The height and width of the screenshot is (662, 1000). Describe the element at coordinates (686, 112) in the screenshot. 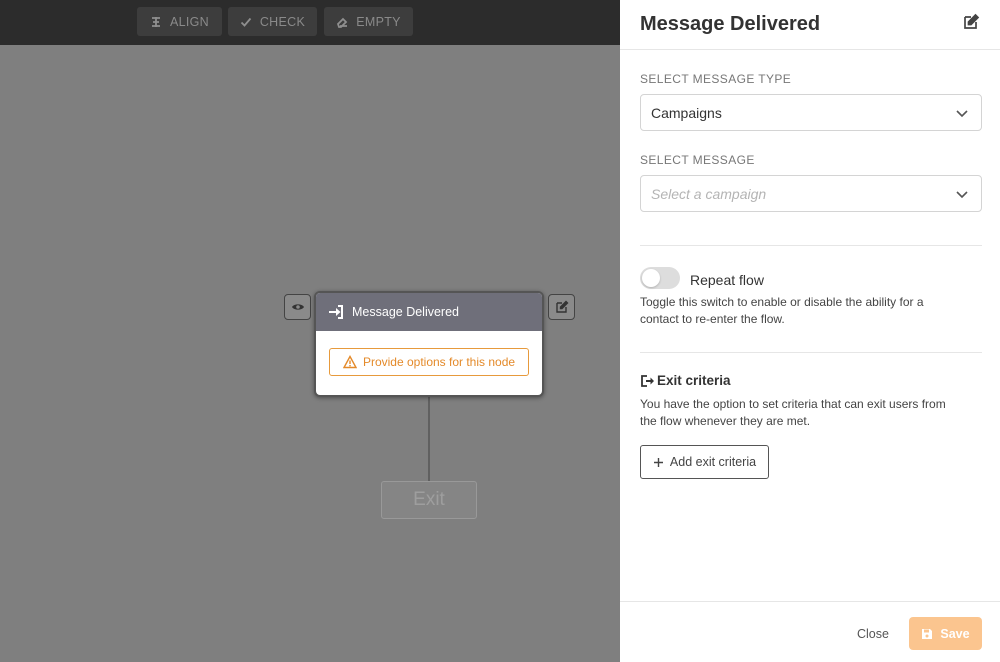

I see `message-type-value: Campaigns` at that location.